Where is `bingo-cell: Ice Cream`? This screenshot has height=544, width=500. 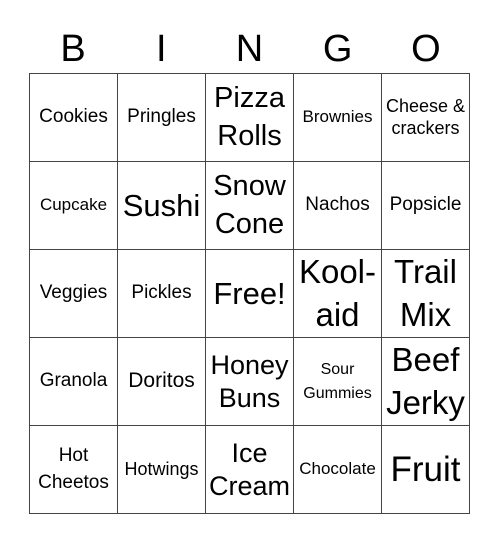 bingo-cell: Ice Cream is located at coordinates (249, 469).